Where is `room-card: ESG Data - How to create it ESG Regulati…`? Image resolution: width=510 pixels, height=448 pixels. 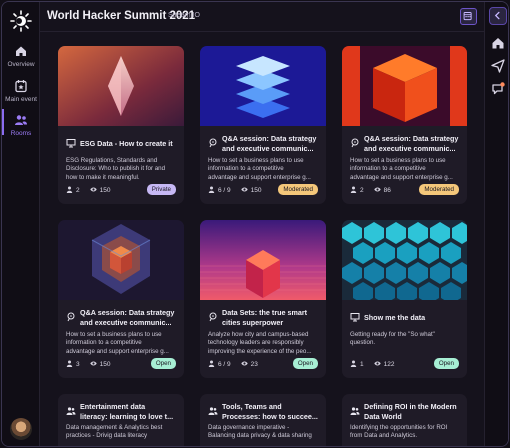
room-card: ESG Data - How to create it ESG Regulati… is located at coordinates (121, 125).